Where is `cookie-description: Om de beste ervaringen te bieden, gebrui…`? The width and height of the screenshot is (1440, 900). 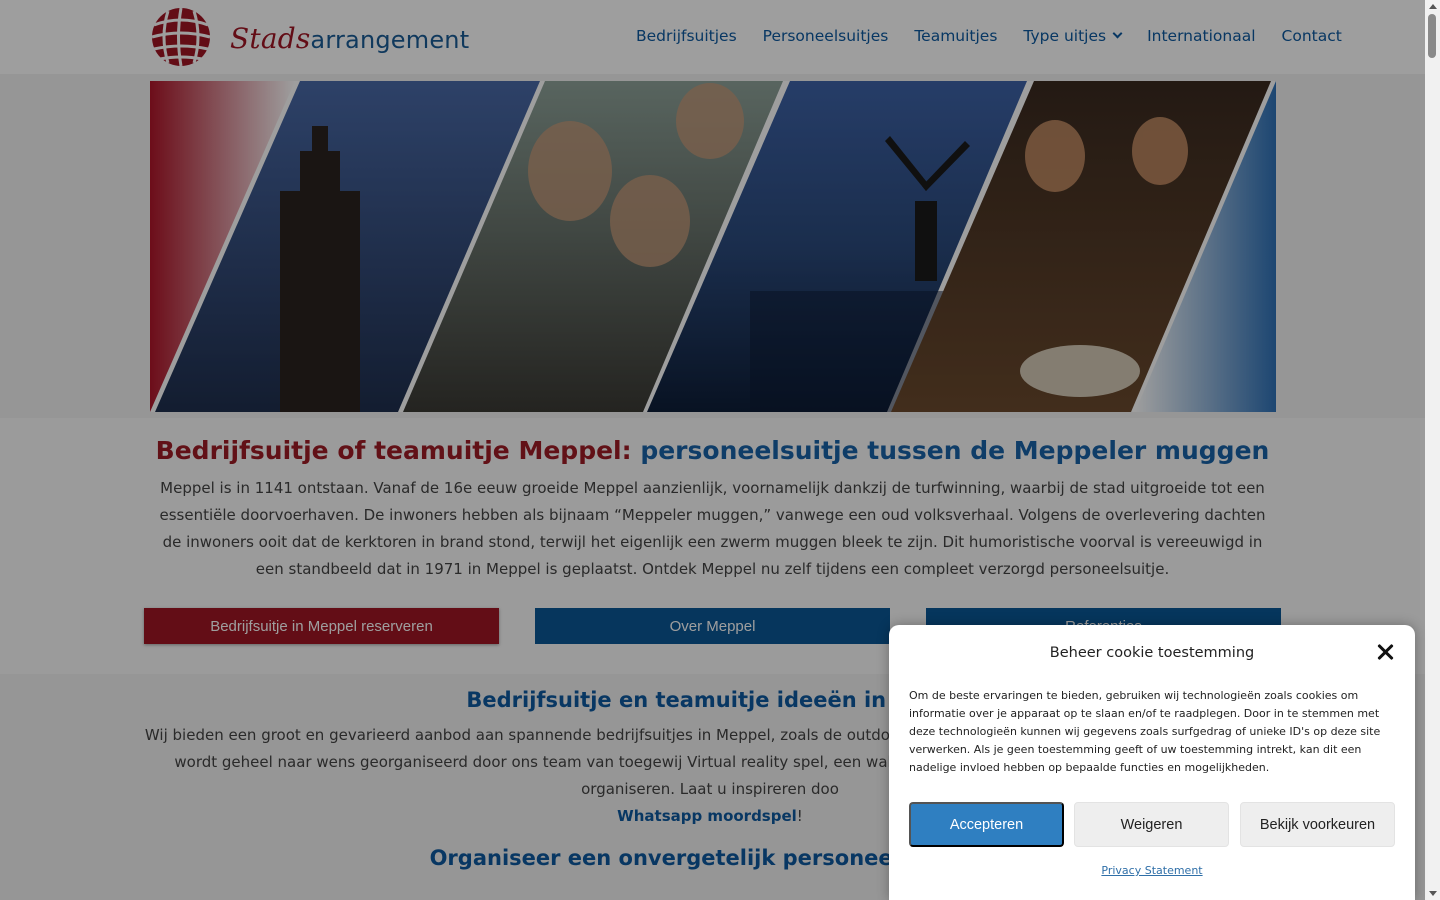
cookie-description: Om de beste ervaringen te bieden, gebrui… is located at coordinates (1145, 731).